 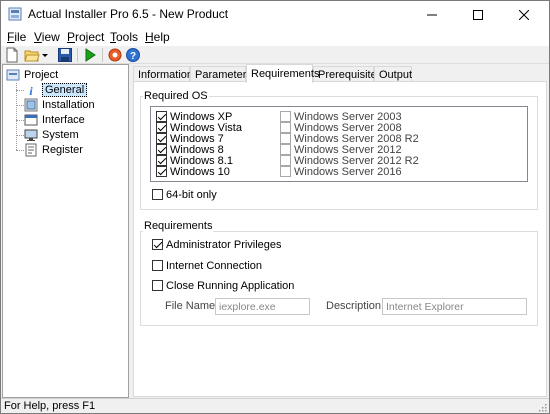 I want to click on minimize-button, so click(x=432, y=14).